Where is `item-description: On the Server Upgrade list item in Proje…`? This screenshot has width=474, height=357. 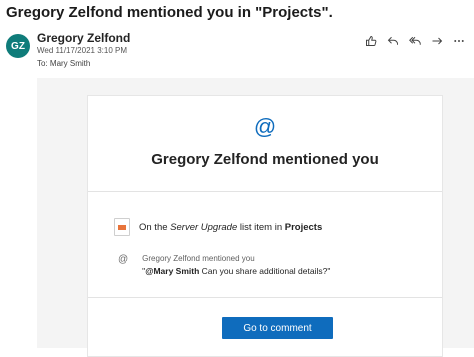
item-description: On the Server Upgrade list item in Proje… is located at coordinates (231, 227).